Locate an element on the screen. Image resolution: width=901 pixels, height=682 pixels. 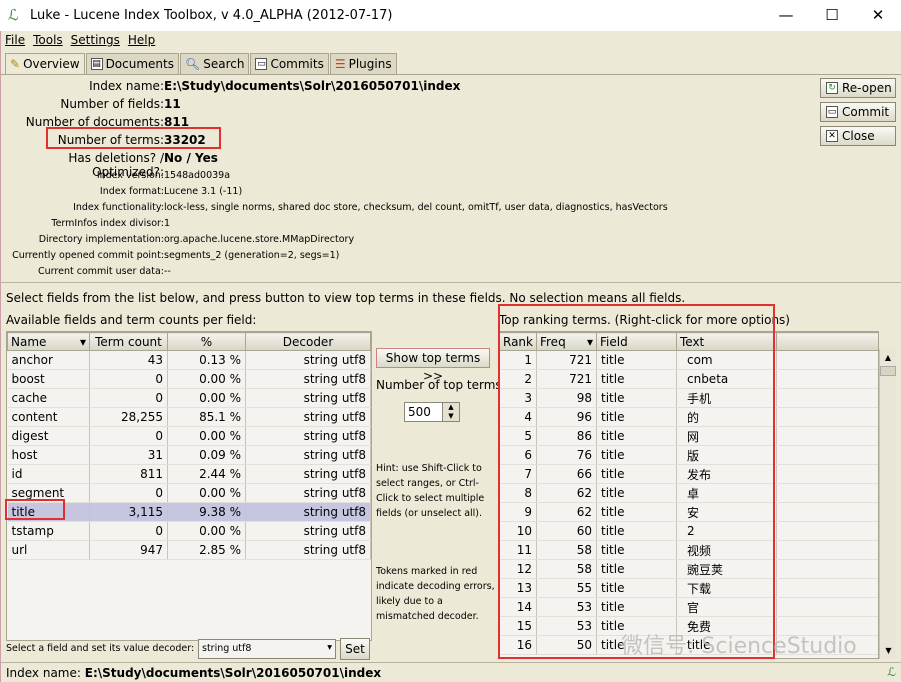
menu-bar: File Tools Settings Help is located at coordinates (80, 40).